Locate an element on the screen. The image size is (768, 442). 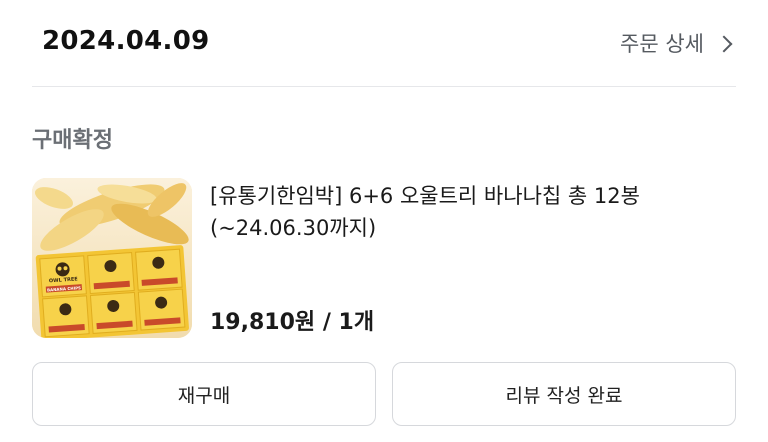
price-row: 19,810원 / 1개 is located at coordinates (292, 320).